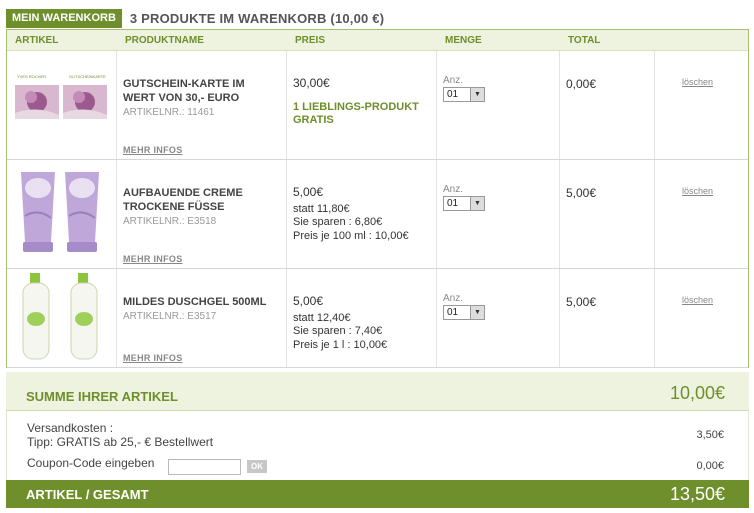 The height and width of the screenshot is (513, 754). I want to click on price: 30,00€, so click(311, 83).